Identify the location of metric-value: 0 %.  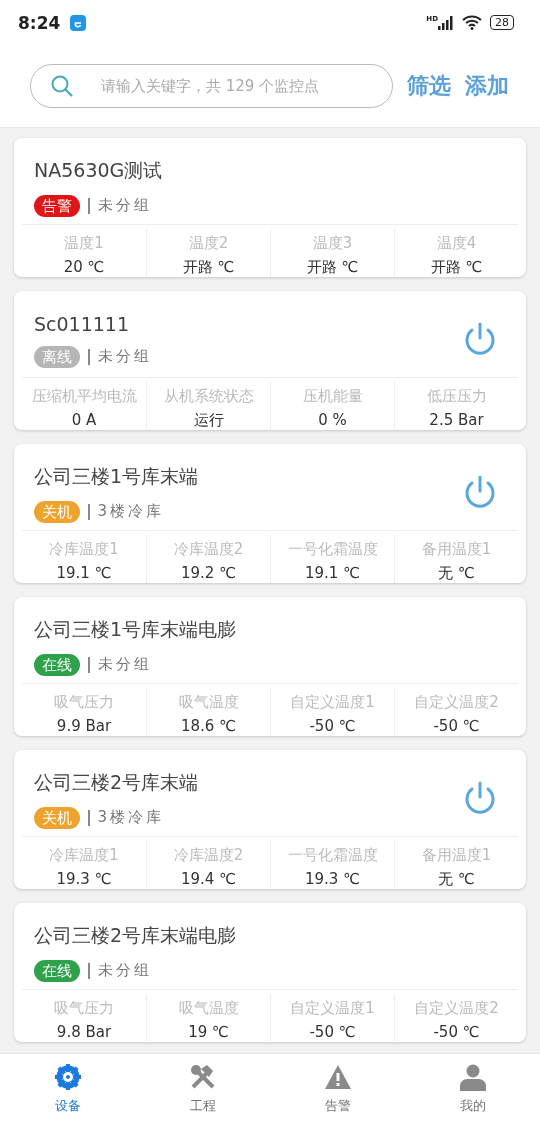
(332, 420).